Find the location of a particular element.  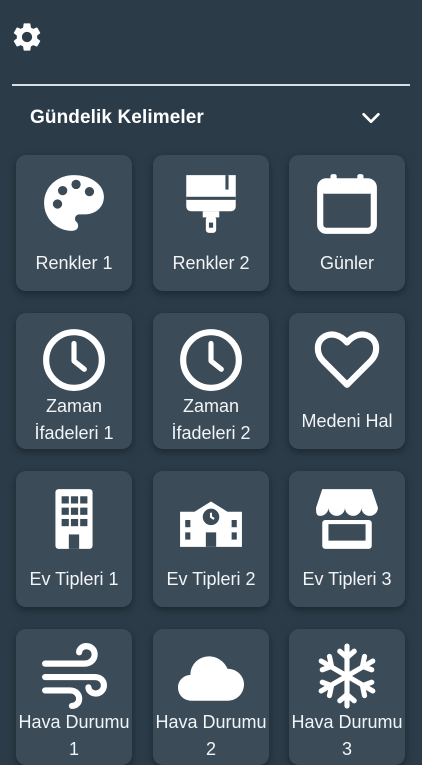

category-label: Hava Durumu 1 is located at coordinates (74, 735).